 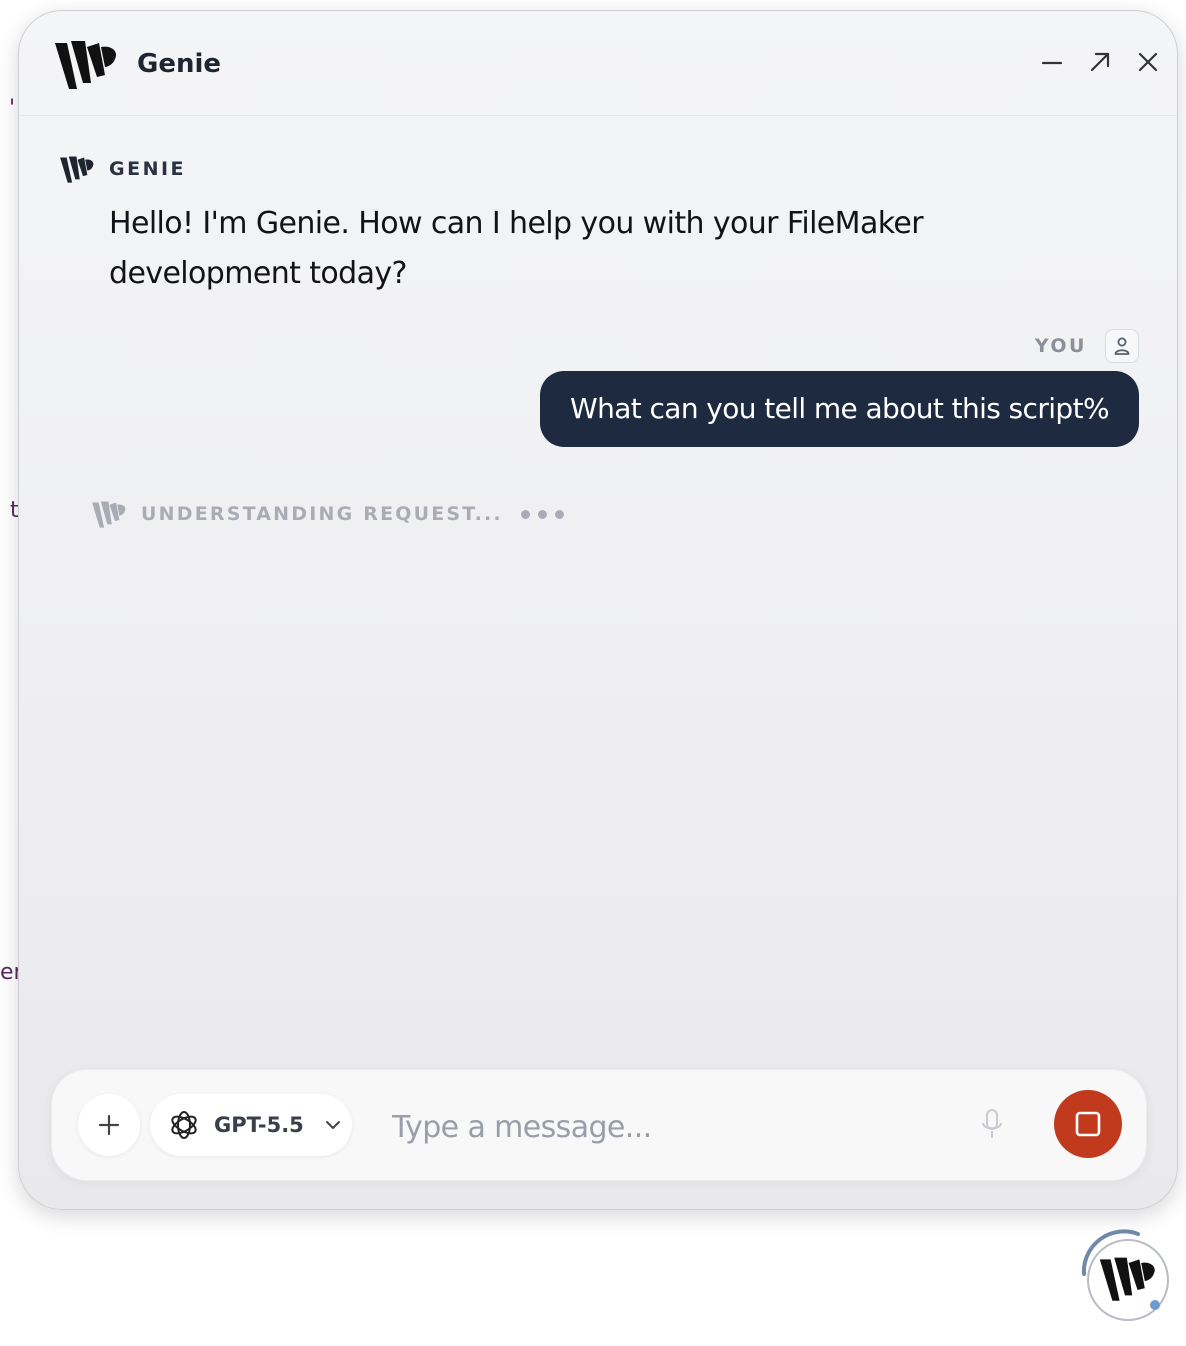 I want to click on expand-button, so click(x=1100, y=62).